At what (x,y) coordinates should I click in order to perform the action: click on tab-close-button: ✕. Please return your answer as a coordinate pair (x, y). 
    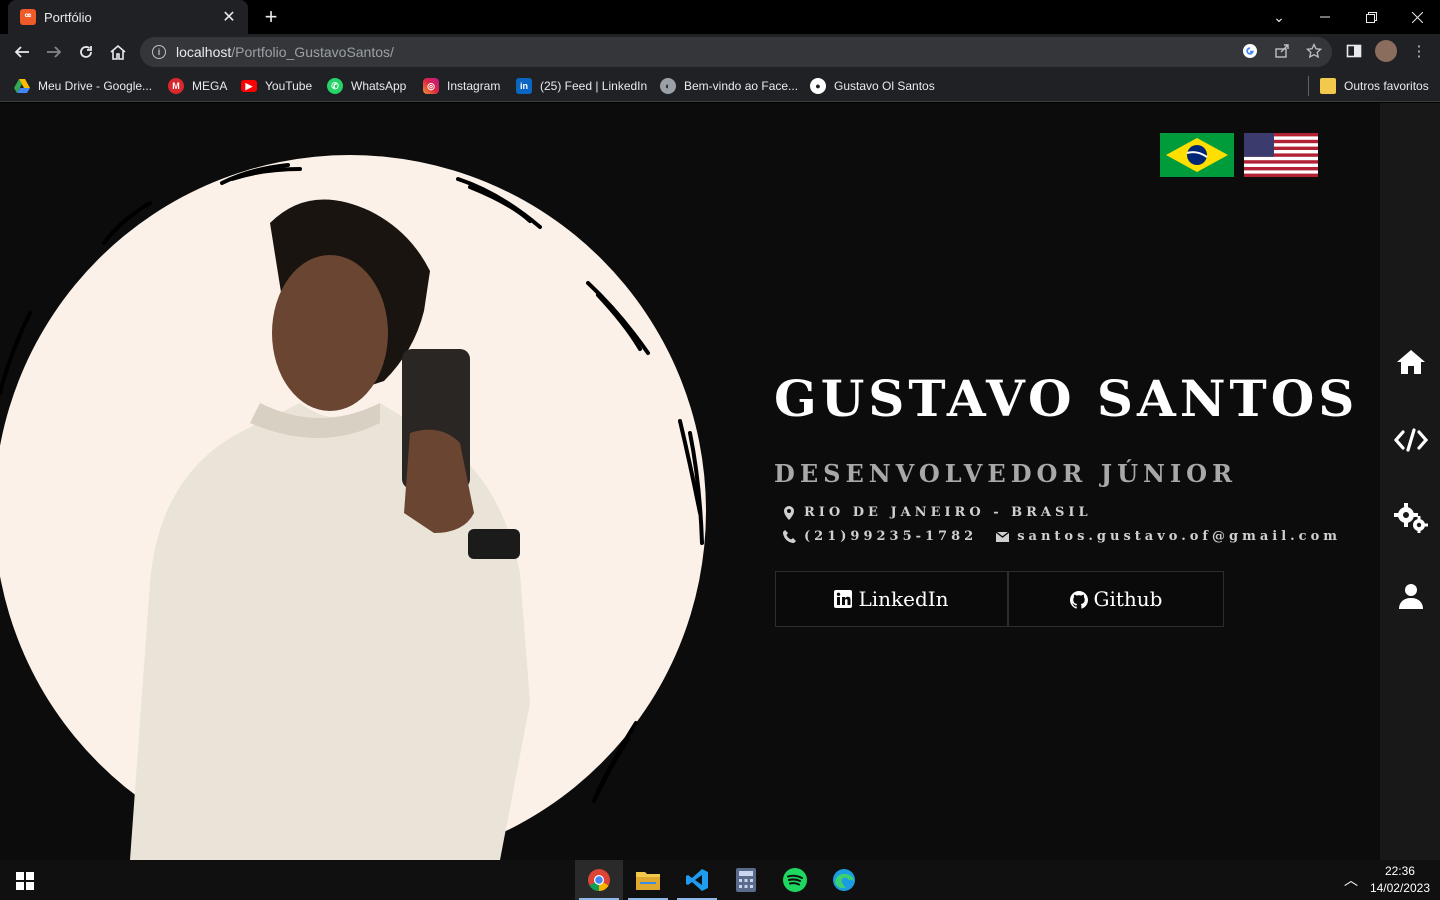
    Looking at the image, I should click on (229, 17).